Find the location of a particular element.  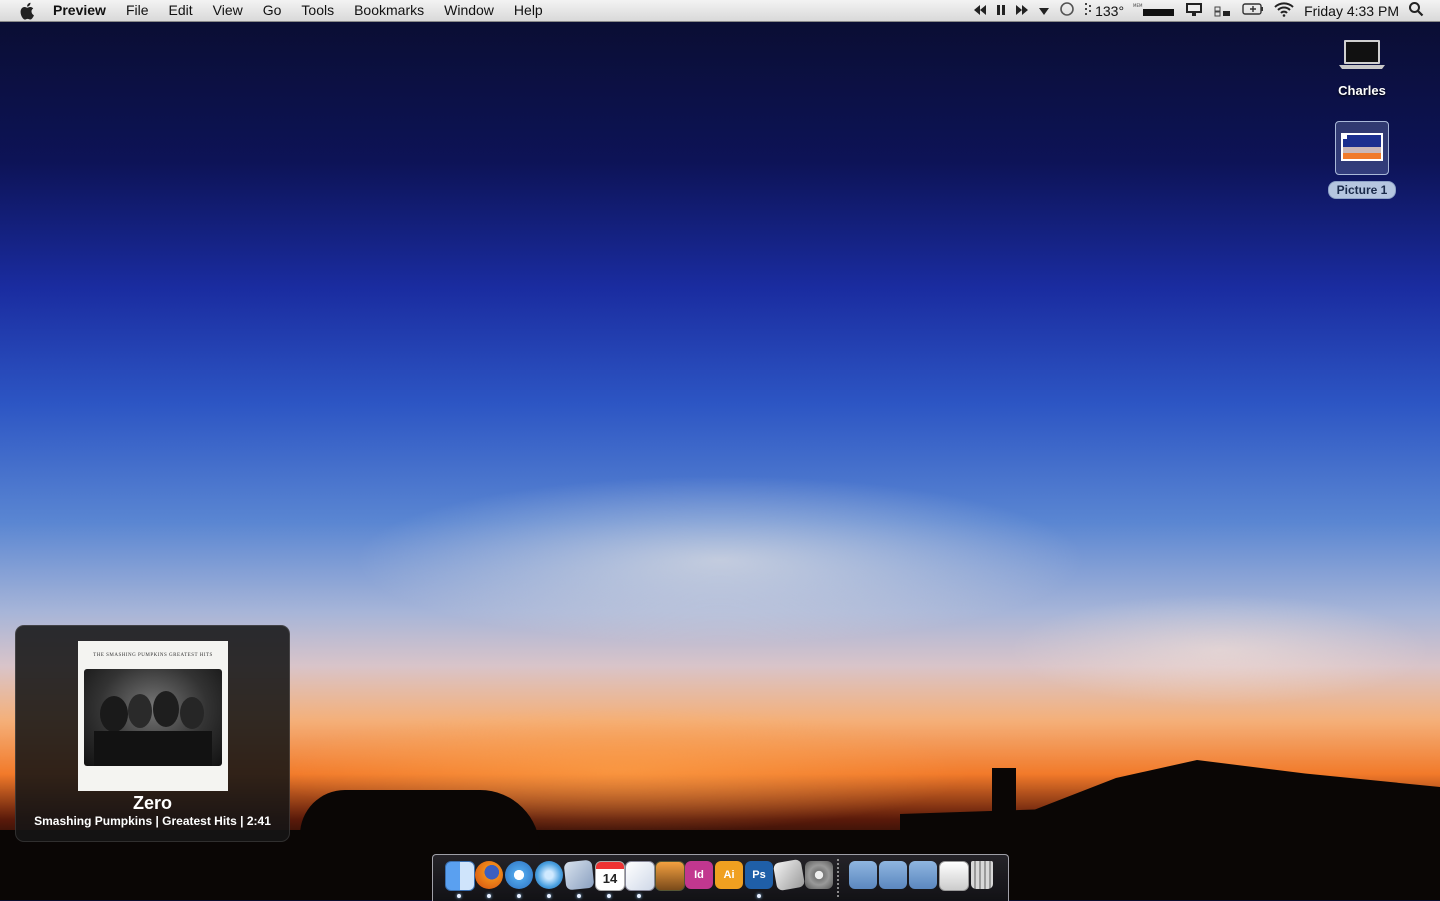

menu-extras: 133° MEM Friday 4:33 PM is located at coordinates (1206, 10).